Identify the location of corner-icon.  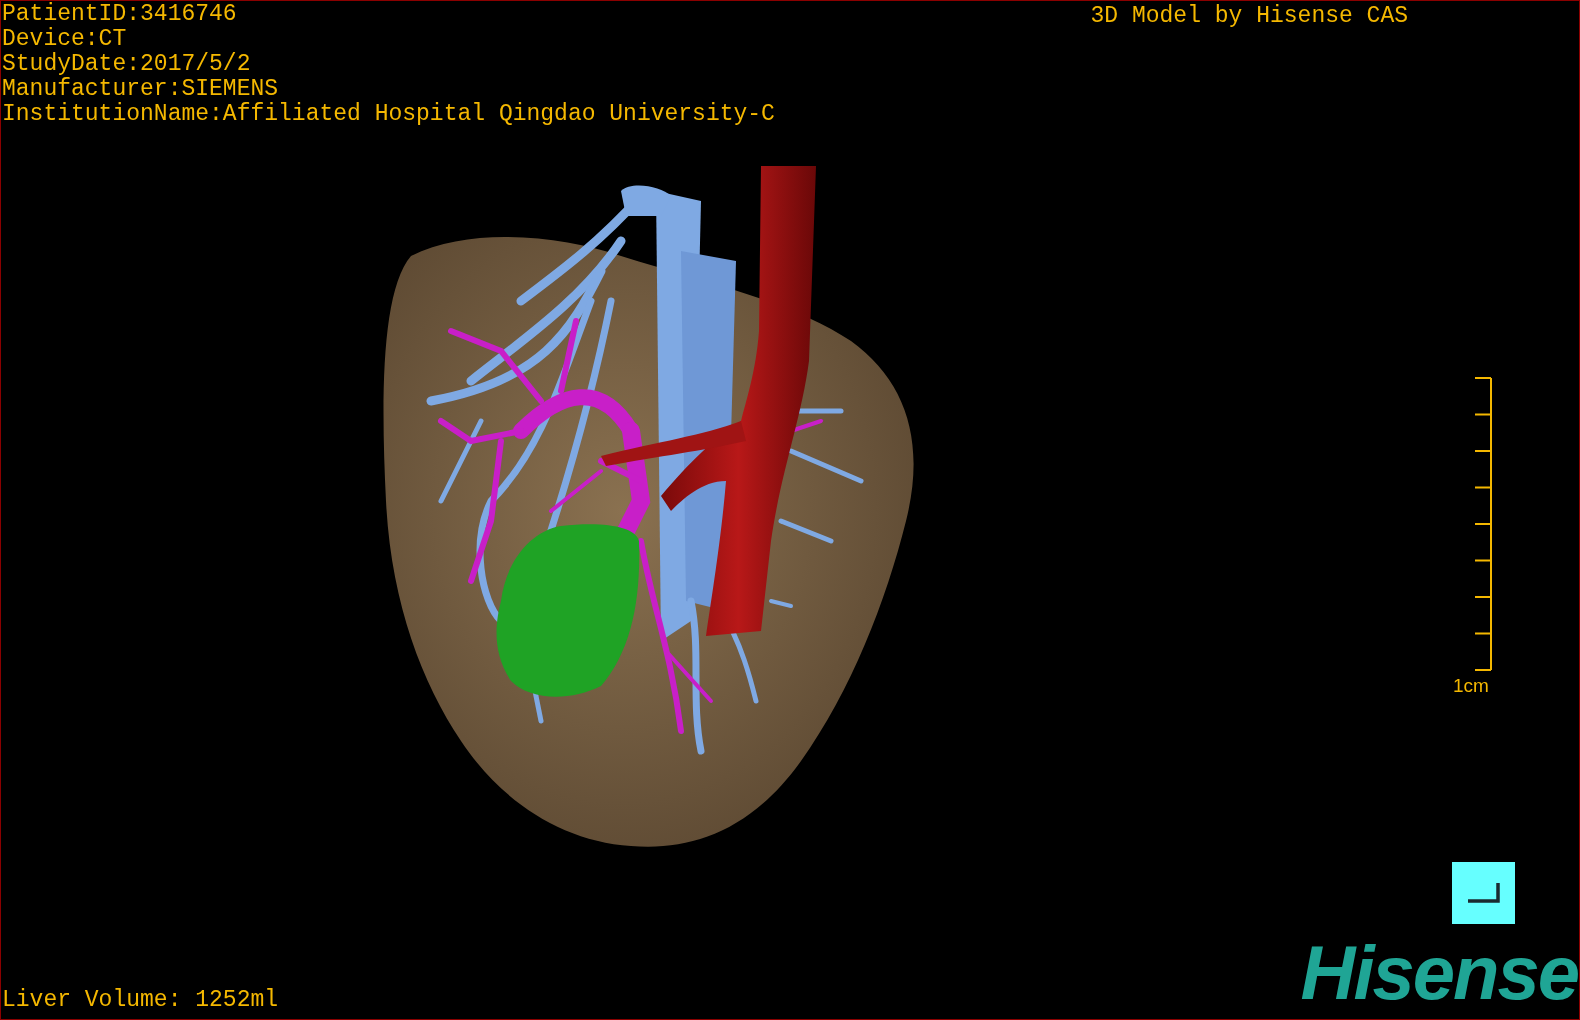
(1483, 893).